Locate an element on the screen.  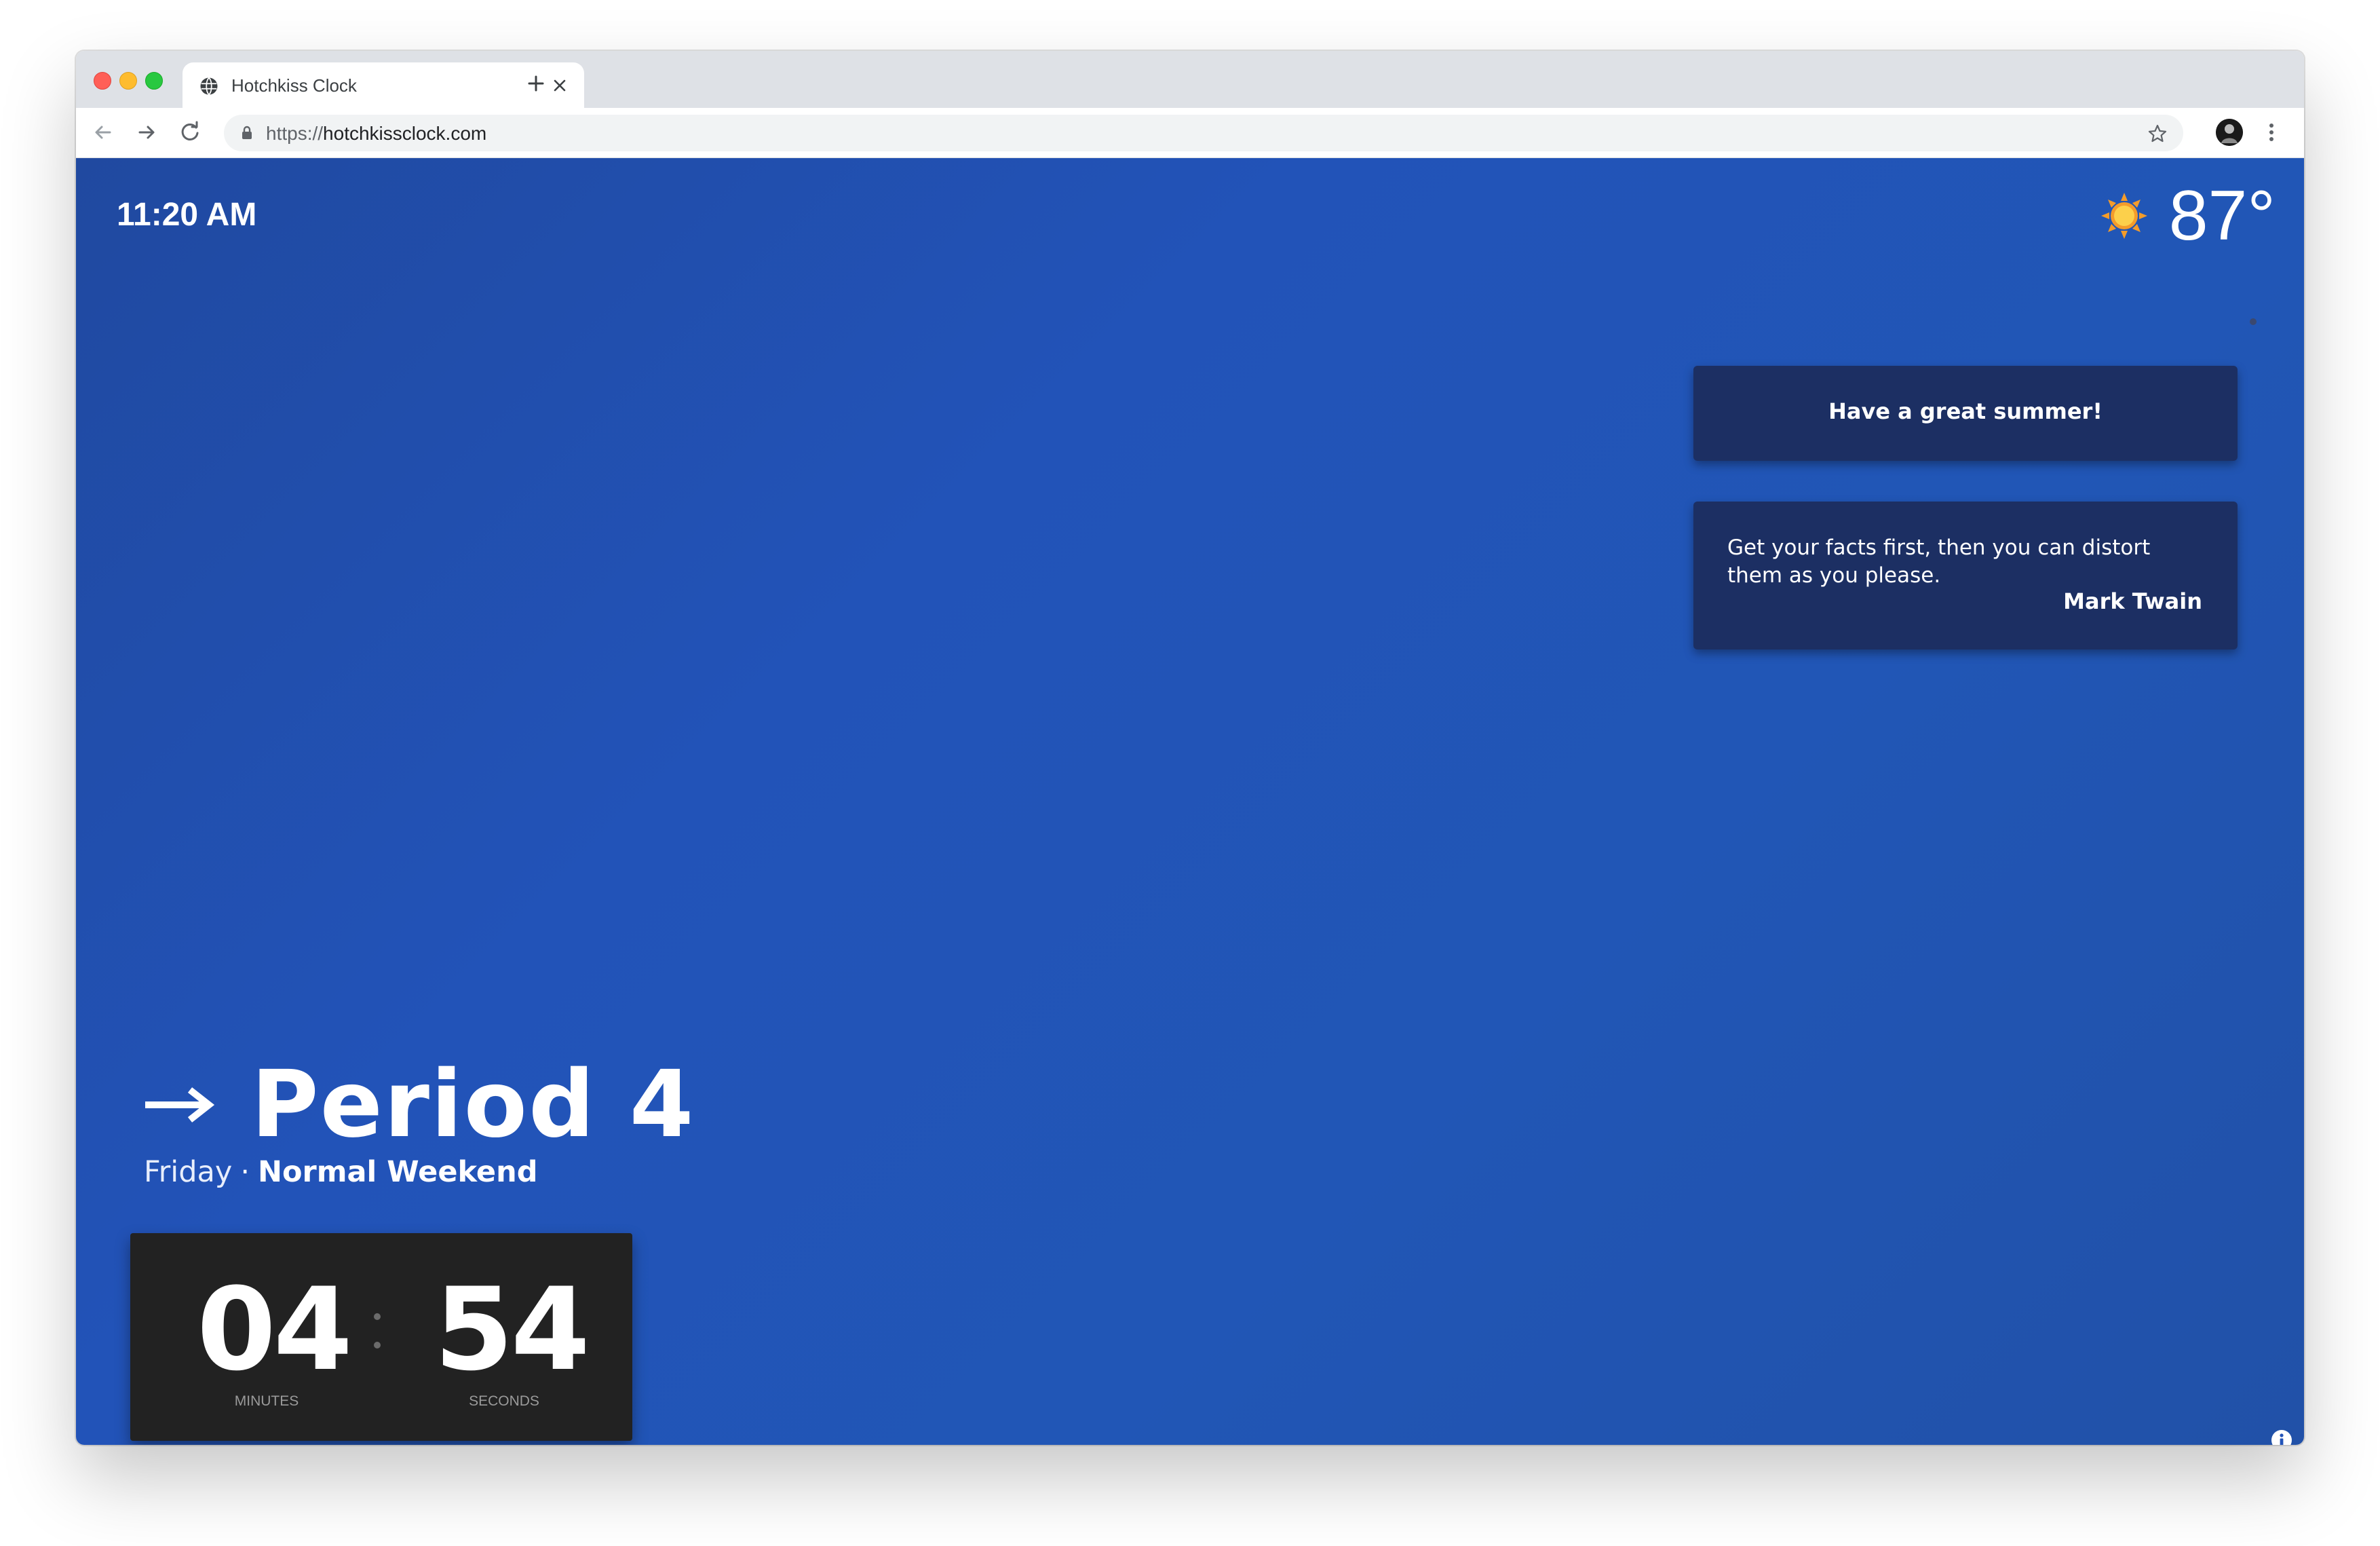
schedule-subline: Friday · Normal Weekend is located at coordinates (341, 1172).